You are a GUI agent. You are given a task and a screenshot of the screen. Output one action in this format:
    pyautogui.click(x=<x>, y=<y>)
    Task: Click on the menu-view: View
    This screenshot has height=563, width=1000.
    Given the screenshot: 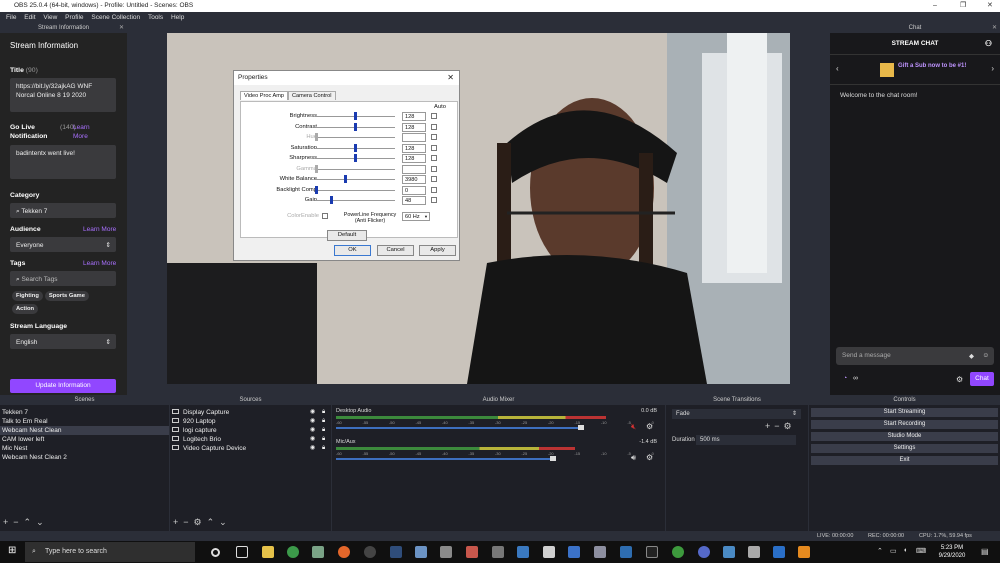 What is the action you would take?
    pyautogui.click(x=50, y=17)
    